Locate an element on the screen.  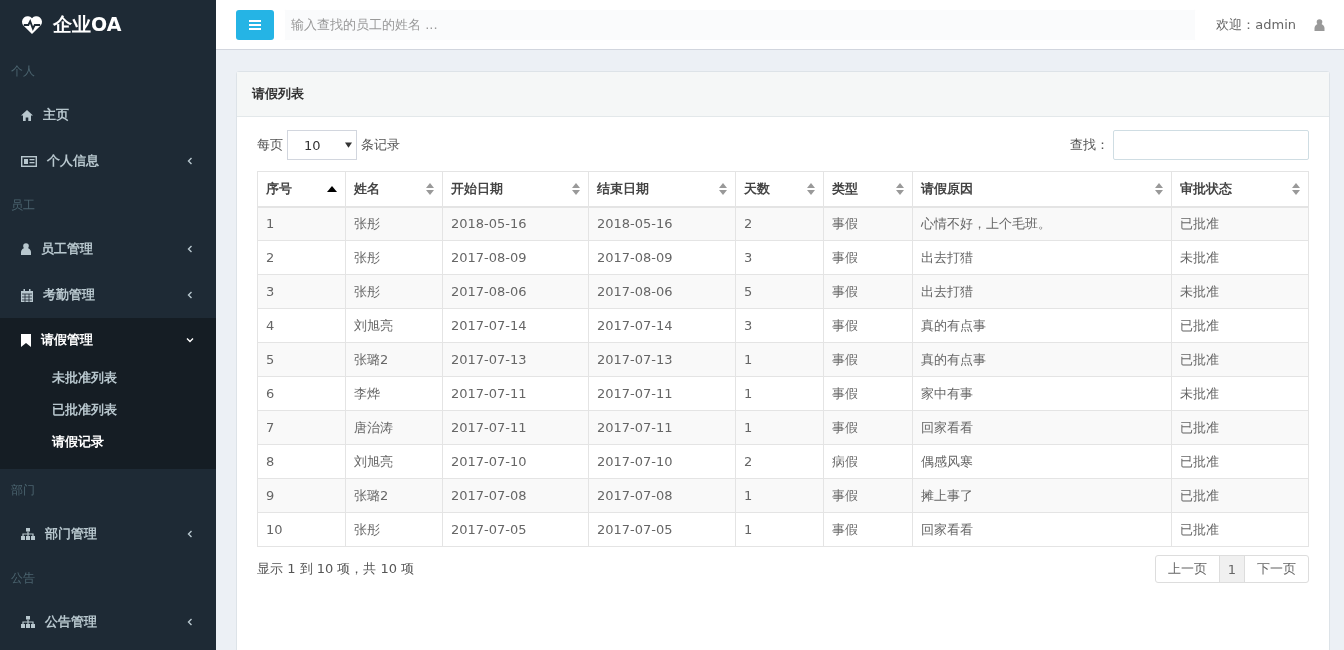
table-cell: 心情不好，上个毛班。 is located at coordinates (1042, 223).